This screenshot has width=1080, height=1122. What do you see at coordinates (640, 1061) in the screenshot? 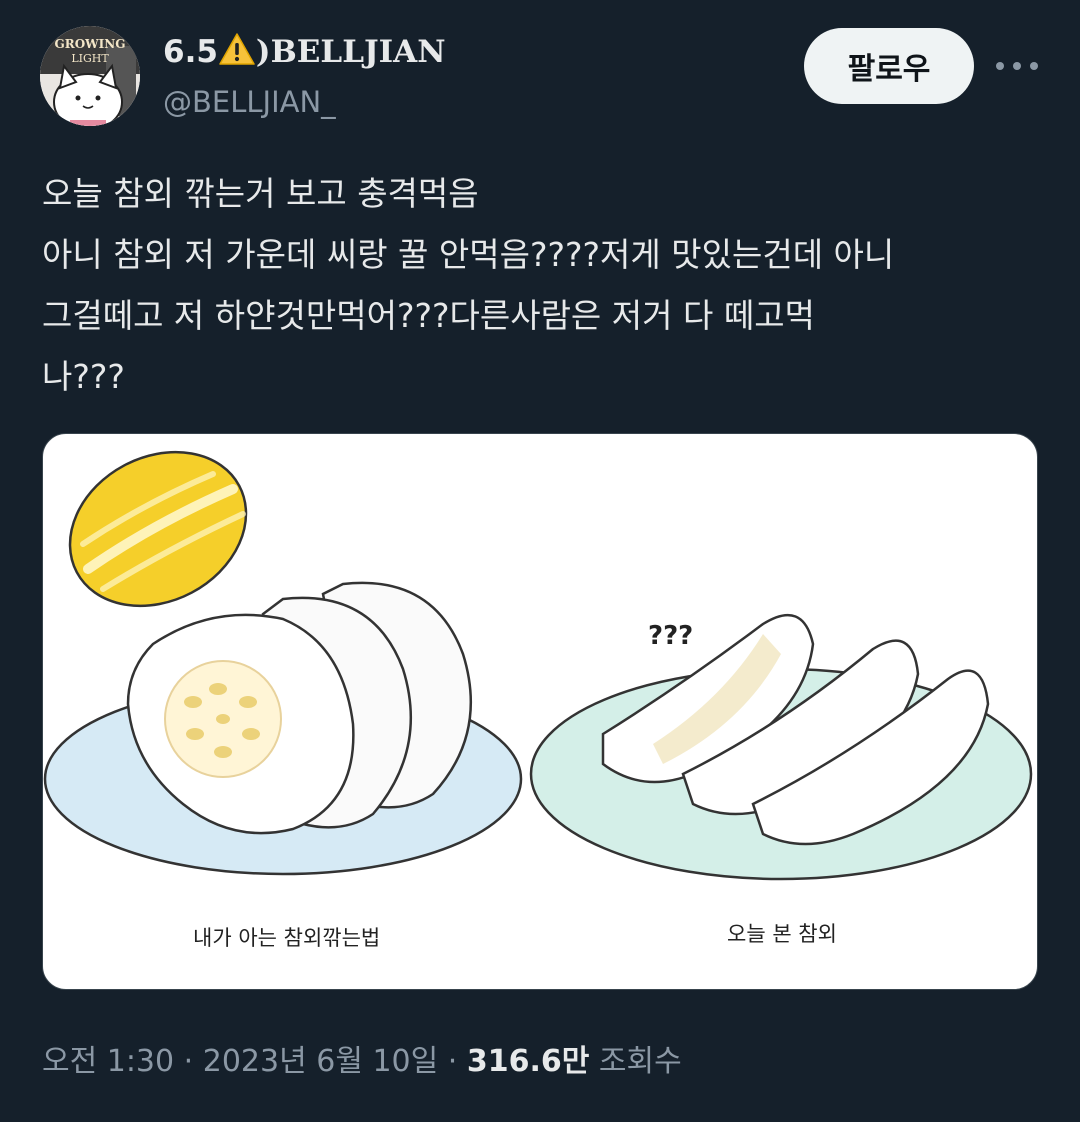
I see `views-label: 조회수` at bounding box center [640, 1061].